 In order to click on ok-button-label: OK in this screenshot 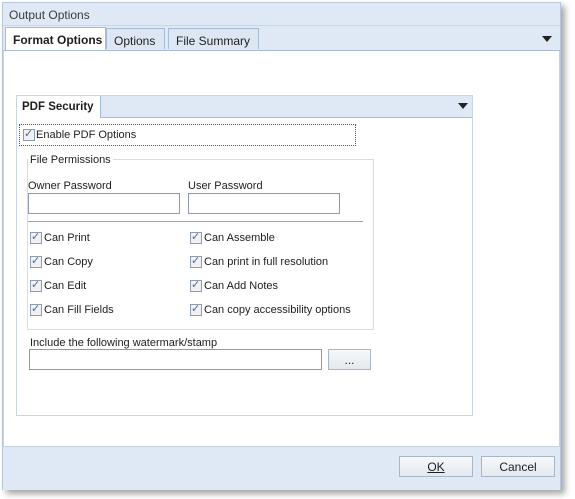, I will do `click(436, 467)`.